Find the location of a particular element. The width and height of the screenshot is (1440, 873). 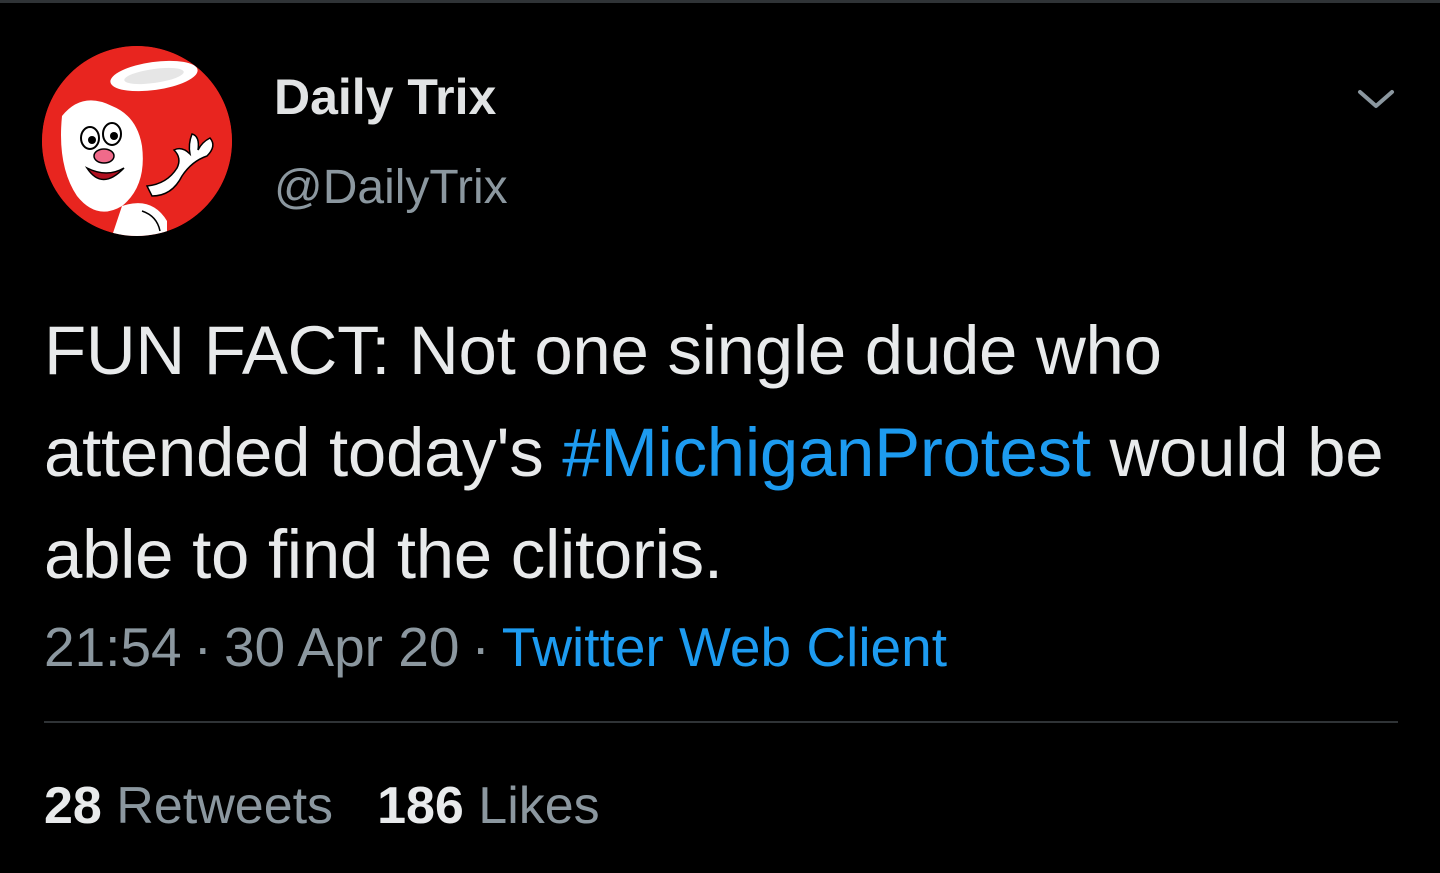

tweet-time: 21:54 is located at coordinates (113, 647).